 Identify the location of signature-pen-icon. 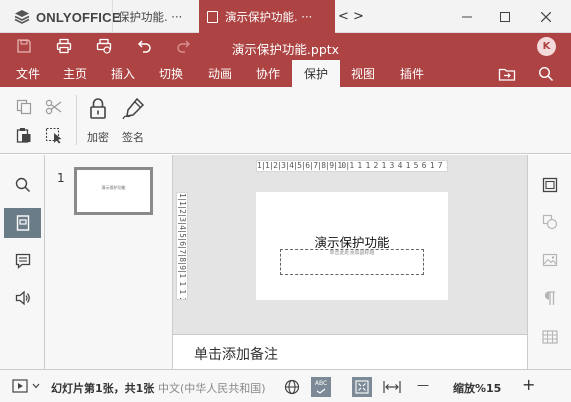
(133, 108).